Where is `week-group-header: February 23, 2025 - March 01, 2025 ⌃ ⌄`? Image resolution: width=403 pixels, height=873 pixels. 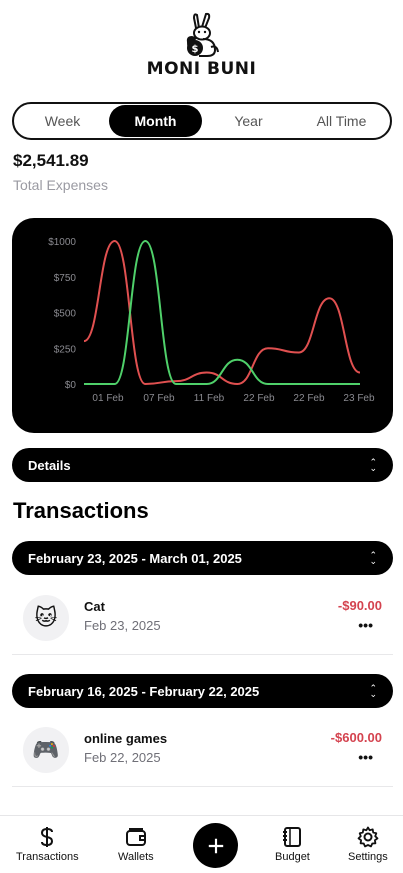 week-group-header: February 23, 2025 - March 01, 2025 ⌃ ⌄ is located at coordinates (202, 558).